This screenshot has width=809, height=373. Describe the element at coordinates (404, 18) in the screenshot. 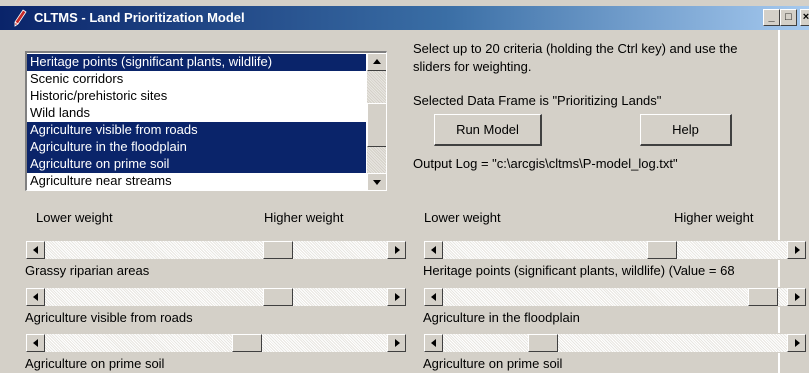

I see `title-bar: CLTMS - Land Prioritization Model _ □ ×` at that location.